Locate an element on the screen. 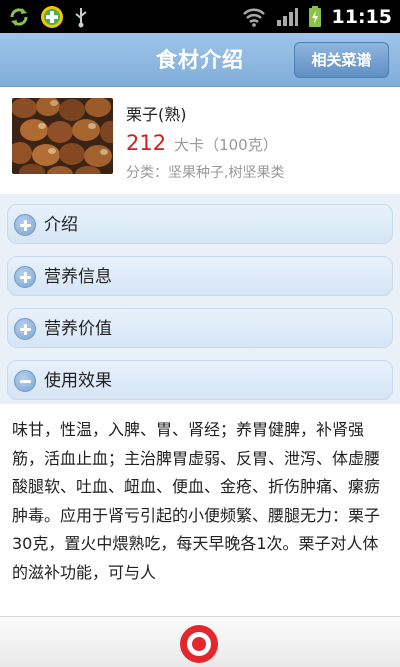 The height and width of the screenshot is (667, 400). bottom-bar is located at coordinates (200, 641).